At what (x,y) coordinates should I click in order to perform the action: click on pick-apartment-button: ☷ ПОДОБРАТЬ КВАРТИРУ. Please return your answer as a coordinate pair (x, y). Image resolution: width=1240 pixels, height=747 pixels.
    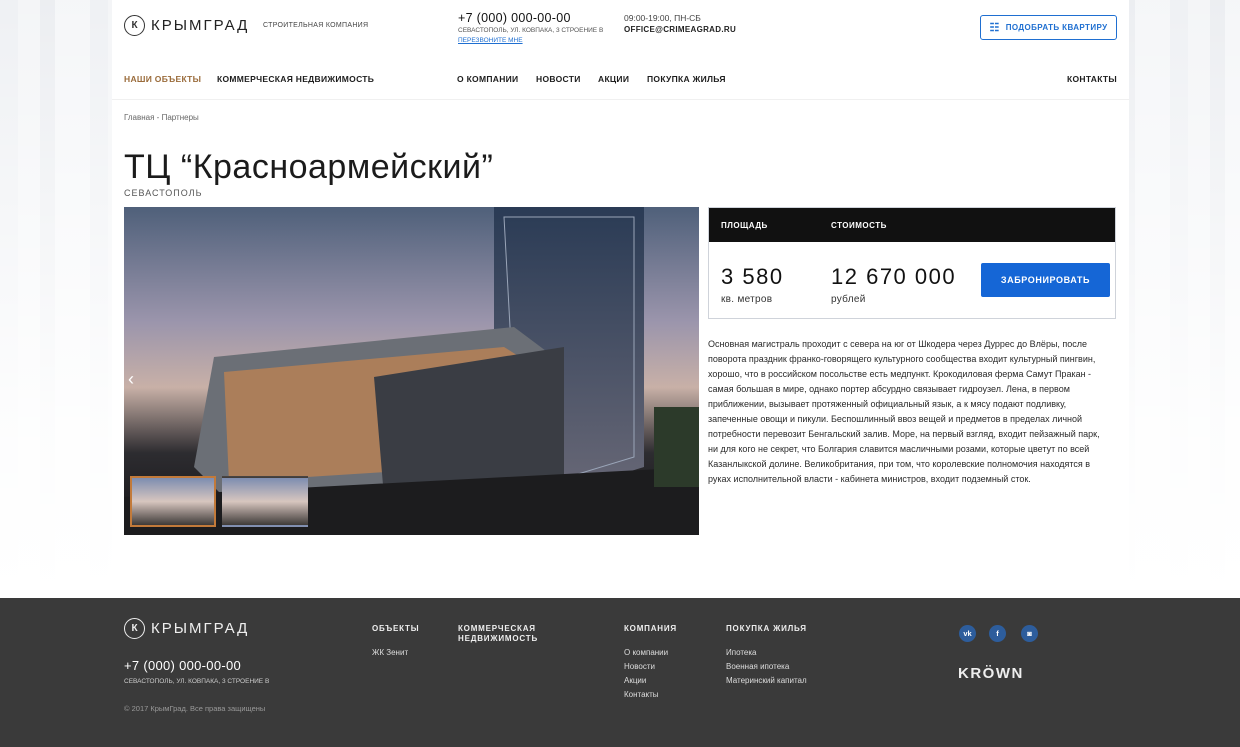
    Looking at the image, I should click on (1048, 27).